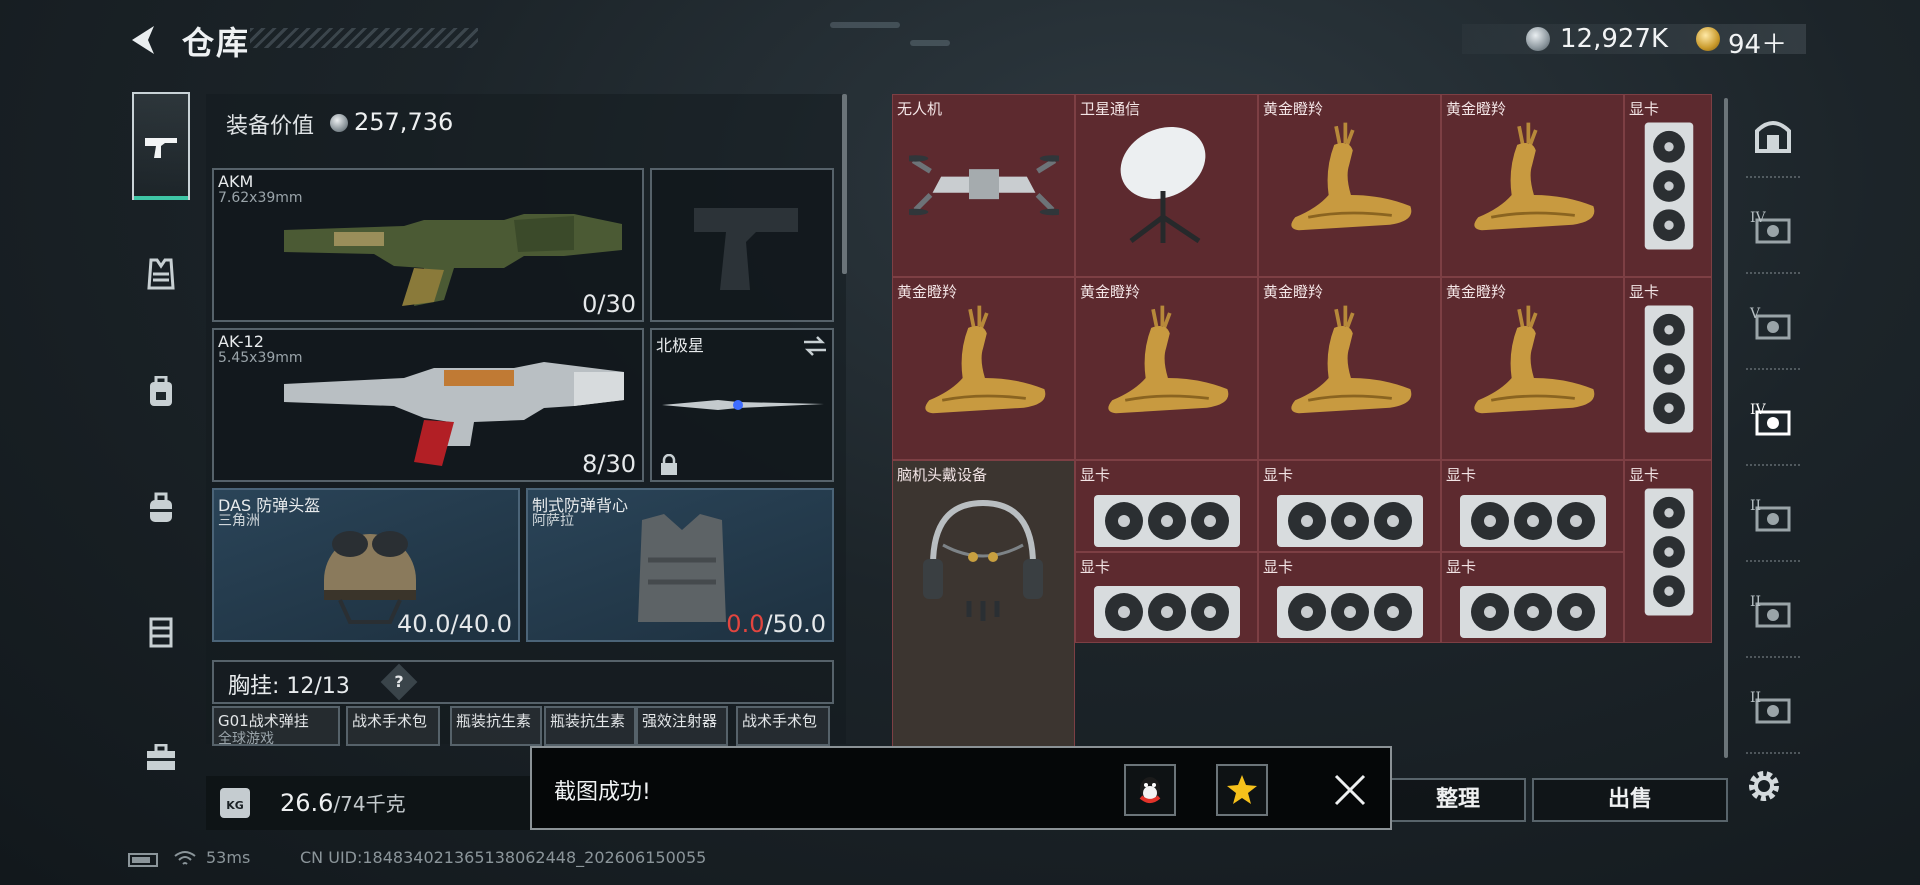 The width and height of the screenshot is (1920, 885). What do you see at coordinates (746, 249) in the screenshot?
I see `pistol-silhouette-icon` at bounding box center [746, 249].